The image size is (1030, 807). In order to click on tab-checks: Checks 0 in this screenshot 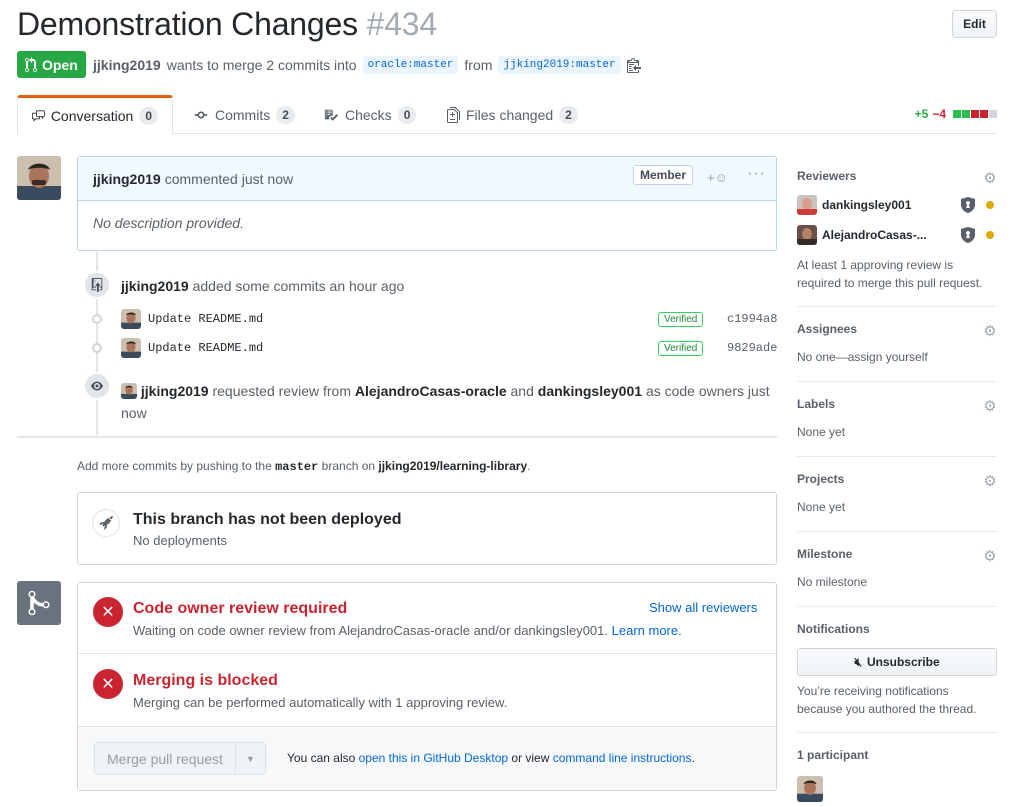, I will do `click(369, 114)`.